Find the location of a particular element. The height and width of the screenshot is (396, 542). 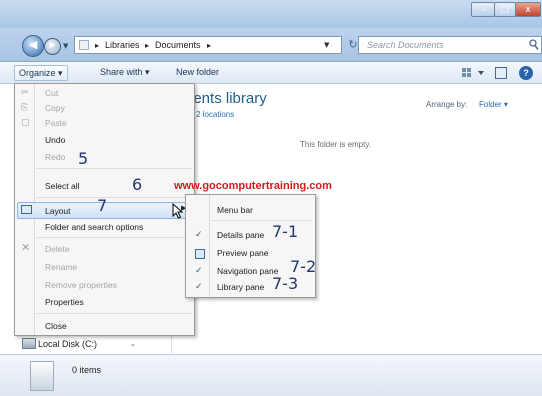

organize-button: Organize ▾ is located at coordinates (41, 73).